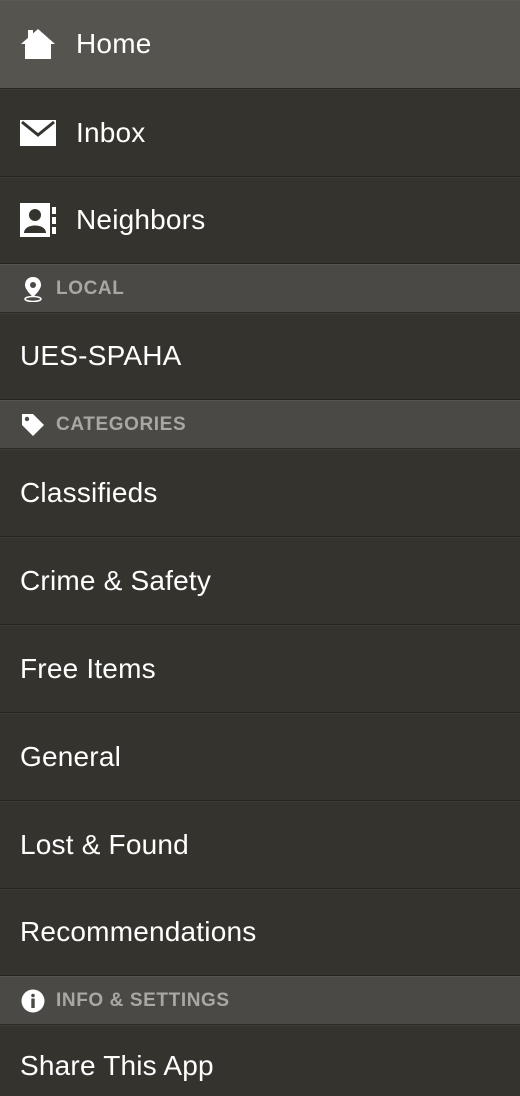 This screenshot has height=1096, width=520. What do you see at coordinates (141, 219) in the screenshot?
I see `menu-item-label: Neighbors` at bounding box center [141, 219].